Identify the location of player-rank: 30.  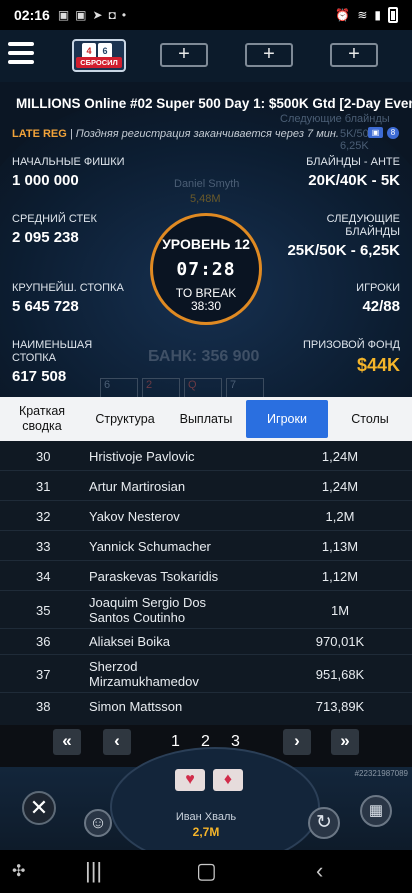
(43, 456).